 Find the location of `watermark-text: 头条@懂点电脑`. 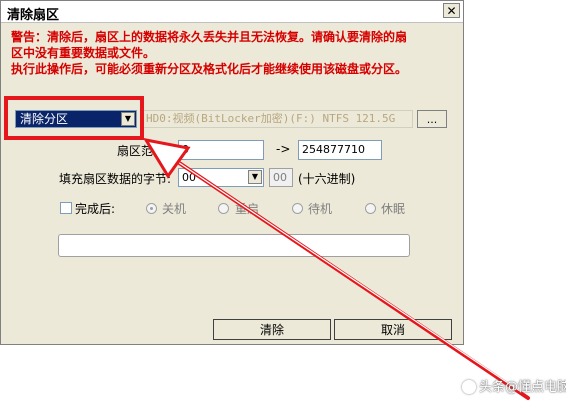

watermark-text: 头条@懂点电脑 is located at coordinates (522, 387).